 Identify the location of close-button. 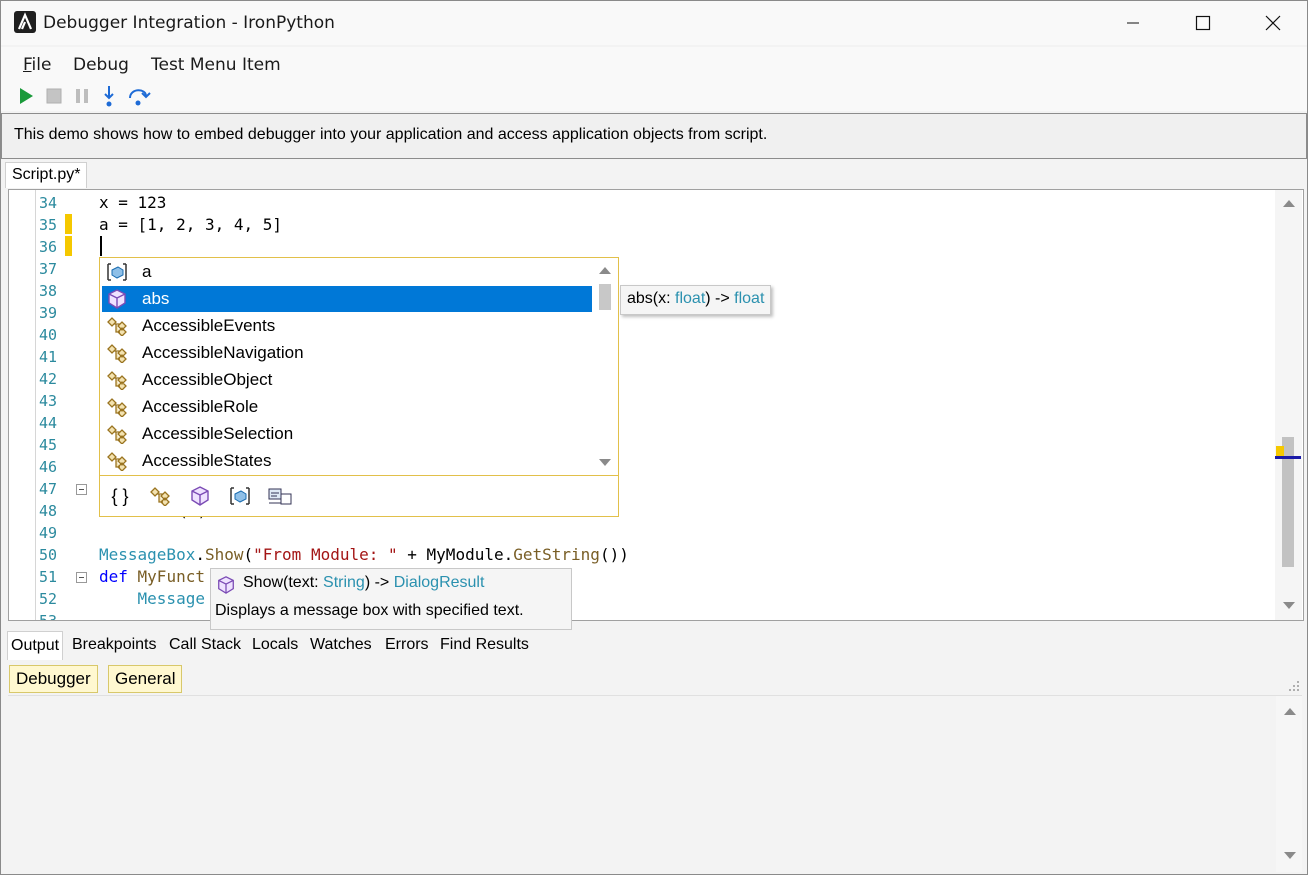
(1273, 23).